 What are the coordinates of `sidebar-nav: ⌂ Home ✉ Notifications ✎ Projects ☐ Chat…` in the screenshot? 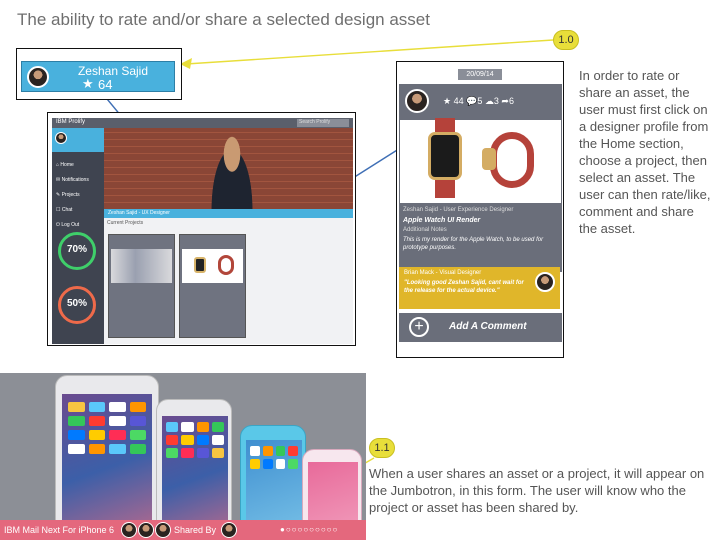 It's located at (72, 195).